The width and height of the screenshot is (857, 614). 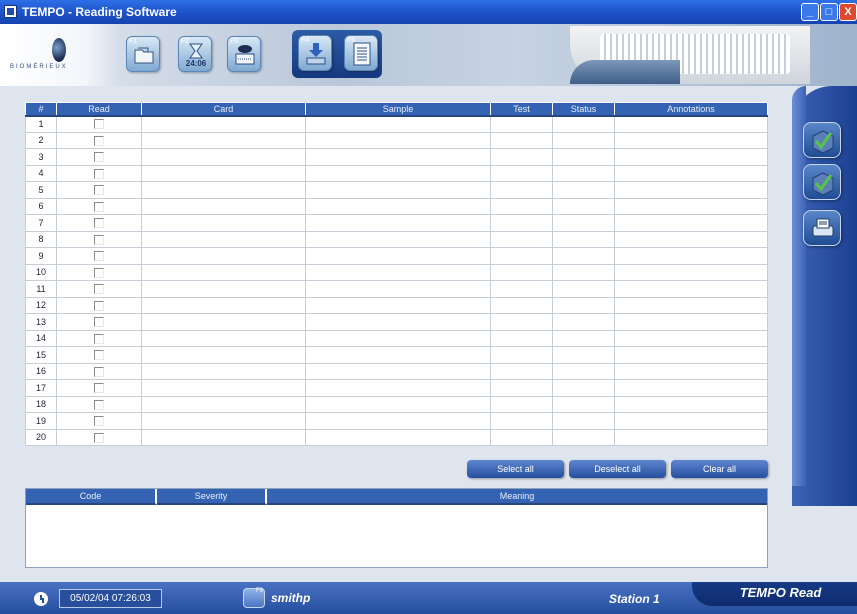 What do you see at coordinates (143, 54) in the screenshot?
I see `f1-folder-button: F1` at bounding box center [143, 54].